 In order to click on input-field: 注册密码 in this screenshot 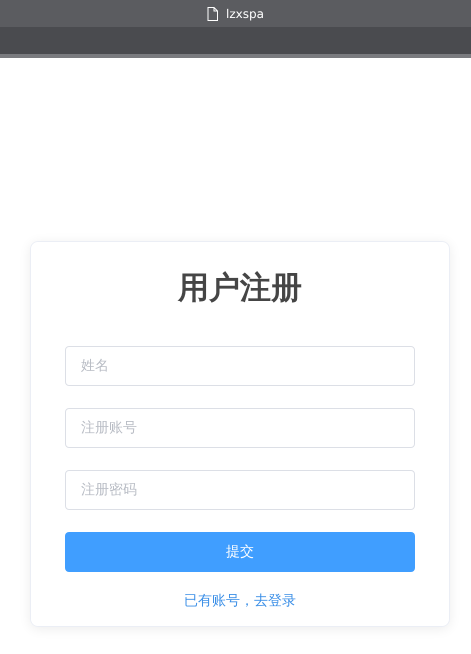, I will do `click(240, 490)`.